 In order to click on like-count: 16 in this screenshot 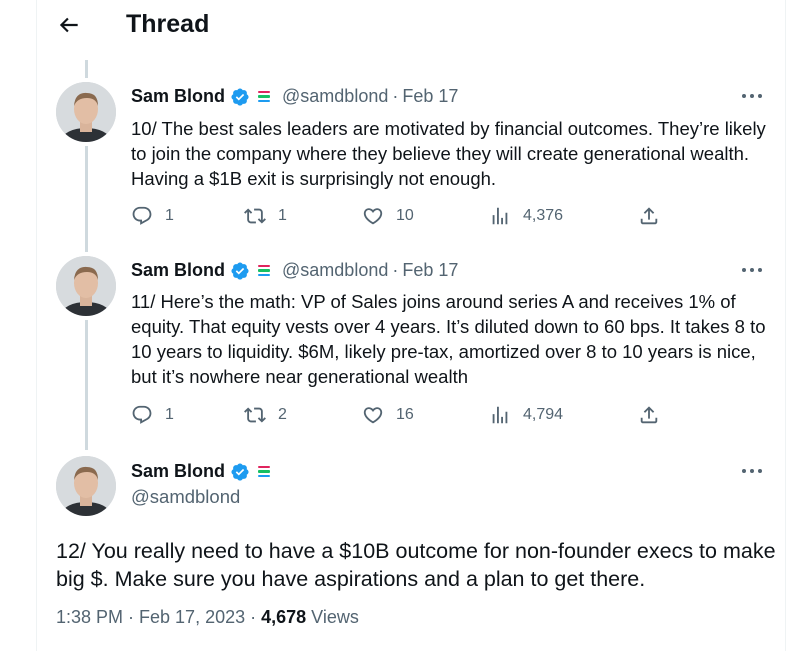, I will do `click(405, 414)`.